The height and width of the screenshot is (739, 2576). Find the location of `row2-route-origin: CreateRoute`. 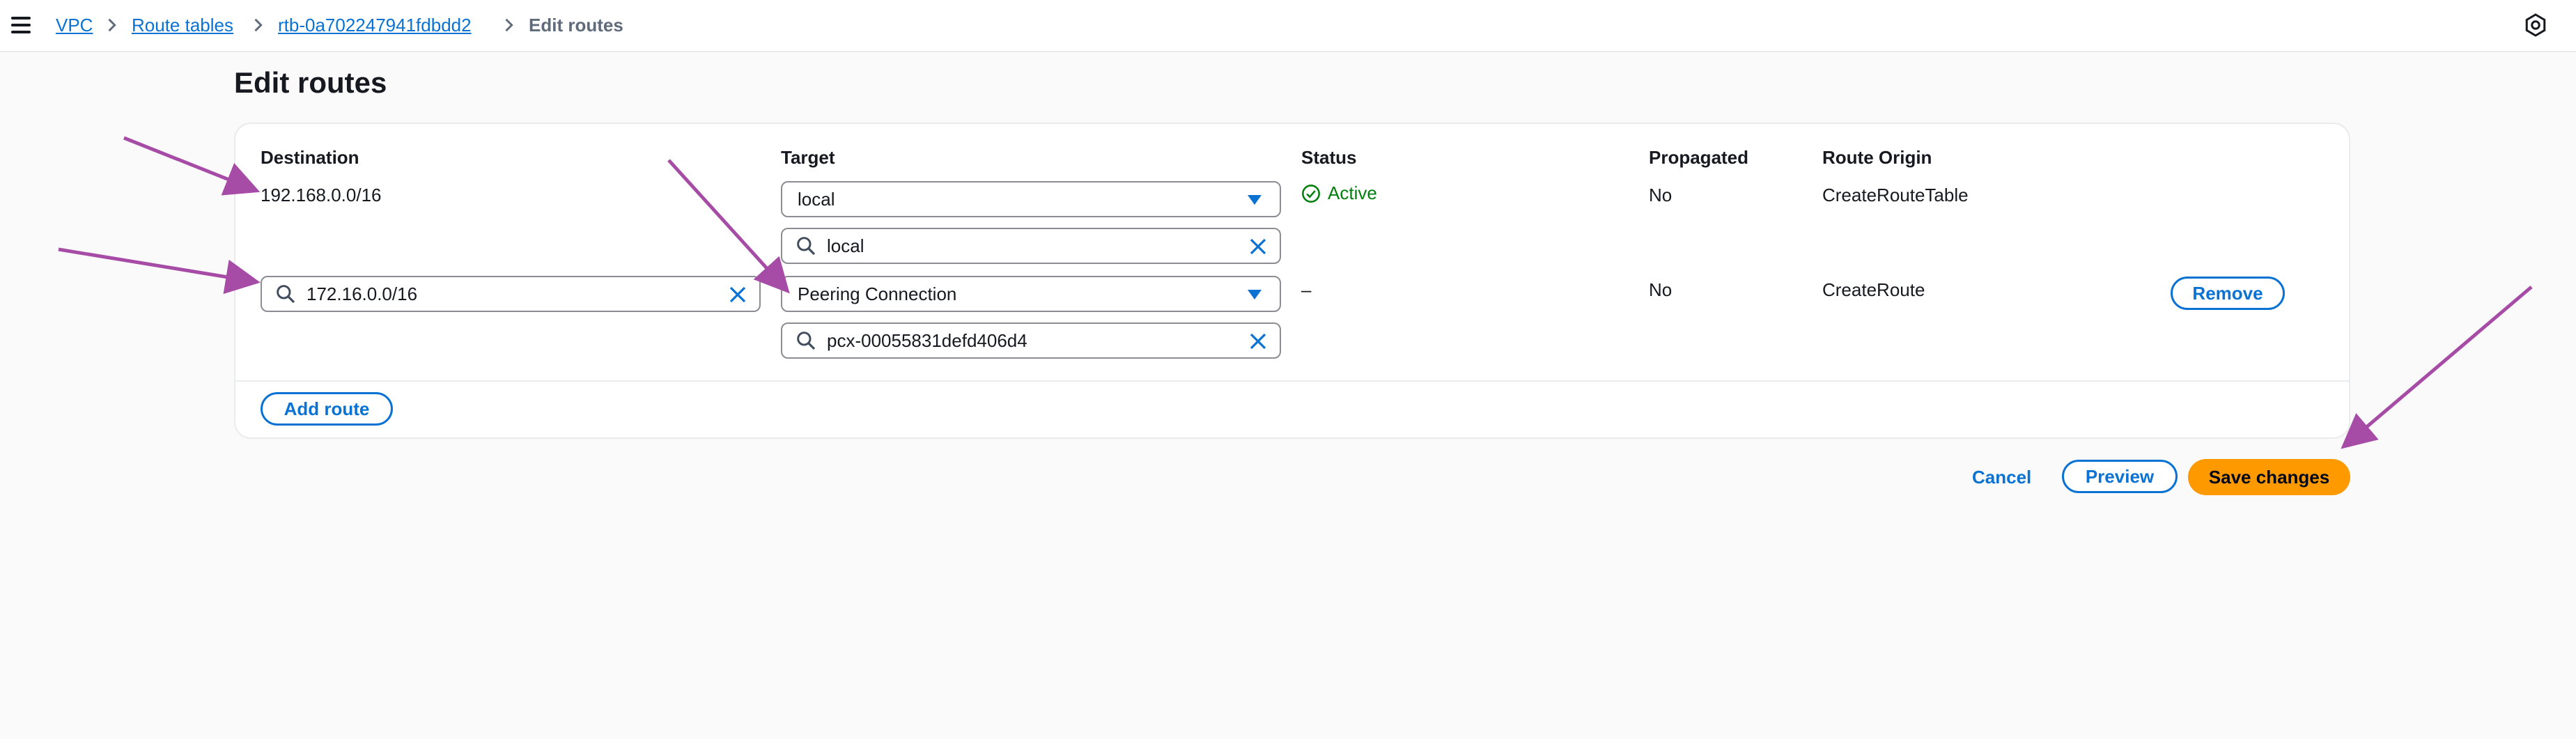

row2-route-origin: CreateRoute is located at coordinates (1873, 289).